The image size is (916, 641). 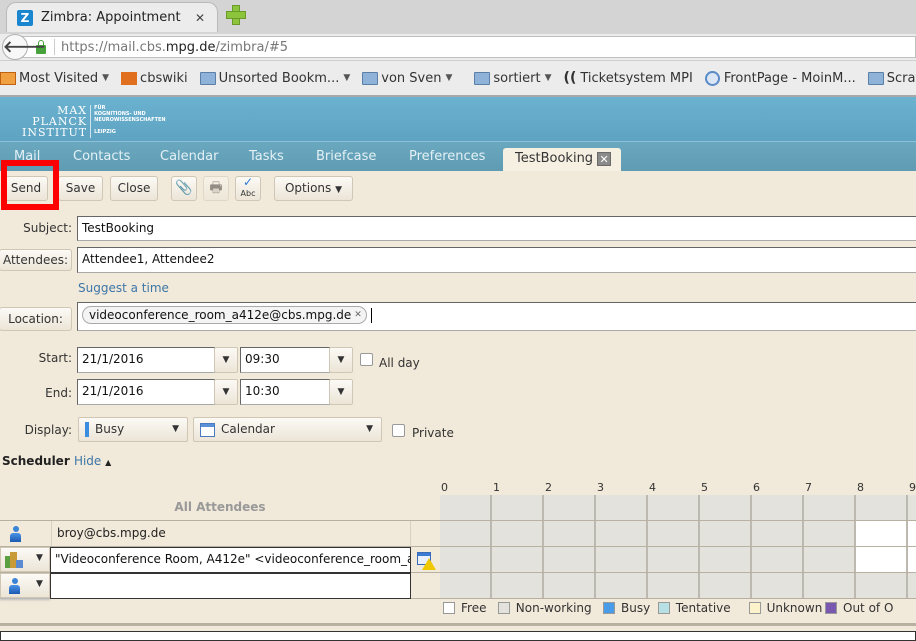 What do you see at coordinates (80, 188) in the screenshot?
I see `save-button: Save` at bounding box center [80, 188].